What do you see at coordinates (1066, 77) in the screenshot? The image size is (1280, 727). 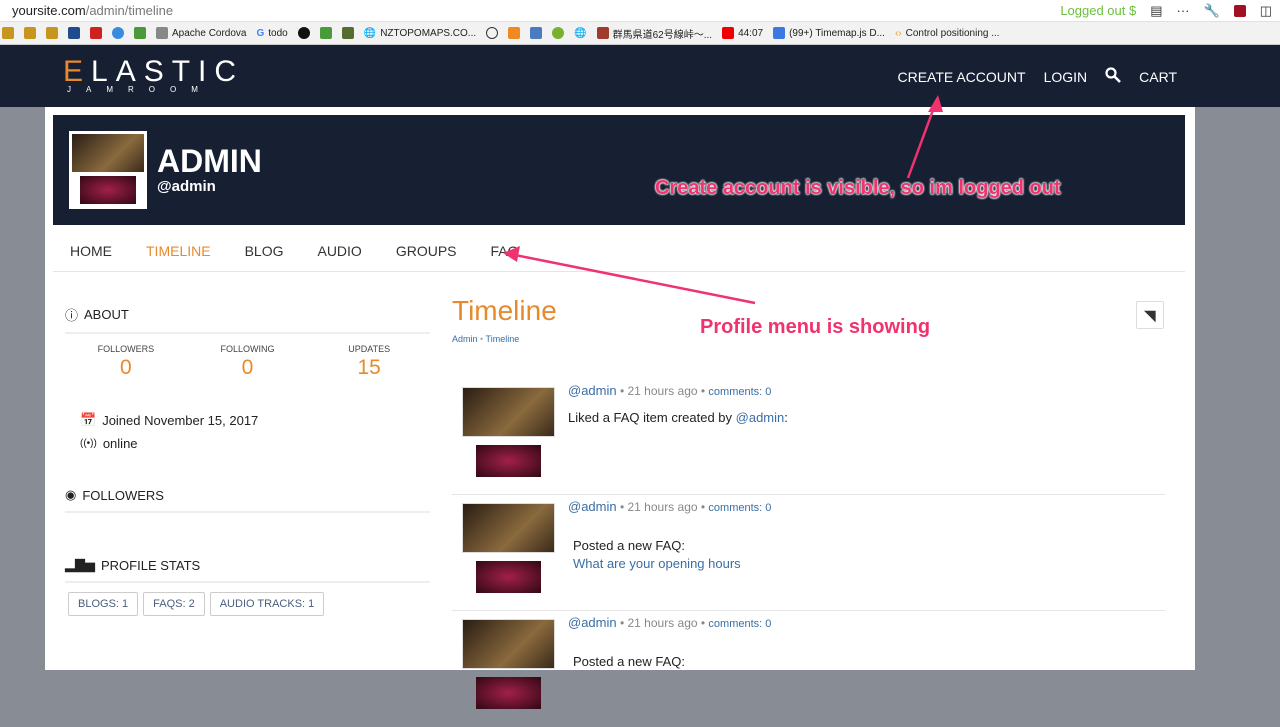 I see `login-link: LOGIN` at bounding box center [1066, 77].